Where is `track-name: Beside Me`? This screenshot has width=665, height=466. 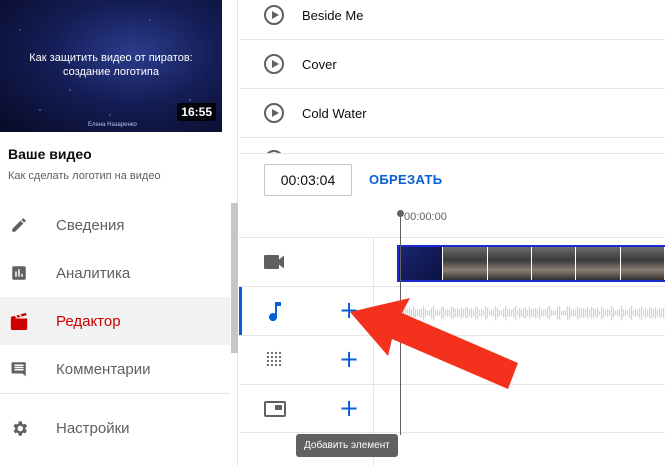
track-name: Beside Me is located at coordinates (333, 15).